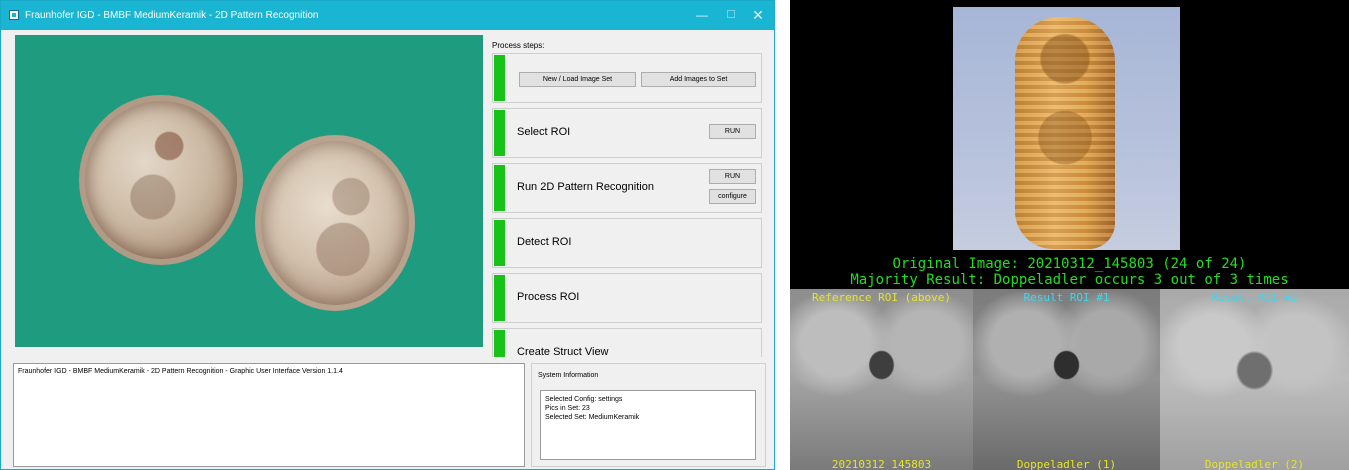 The image size is (1349, 470). Describe the element at coordinates (592, 417) in the screenshot. I see `selected-set-line: Selected Set: MediumKeramik` at that location.